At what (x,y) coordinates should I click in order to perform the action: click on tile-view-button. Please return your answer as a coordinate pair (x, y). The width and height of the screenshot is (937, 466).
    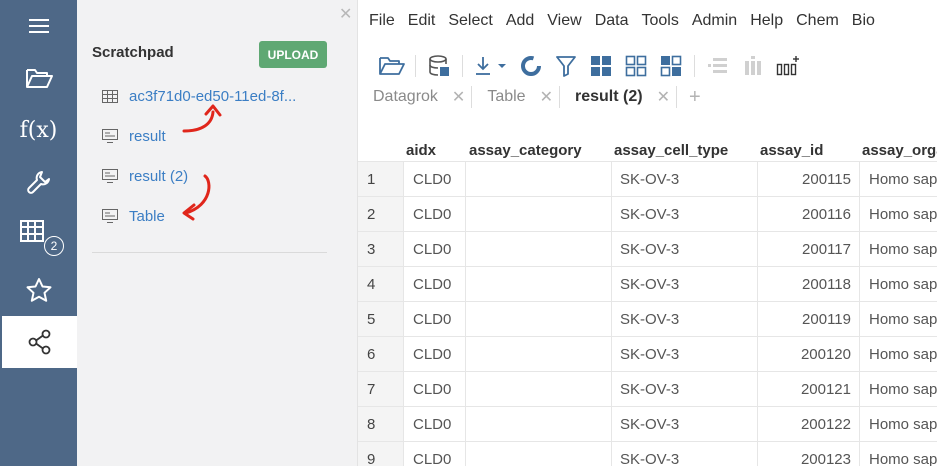
    Looking at the image, I should click on (636, 66).